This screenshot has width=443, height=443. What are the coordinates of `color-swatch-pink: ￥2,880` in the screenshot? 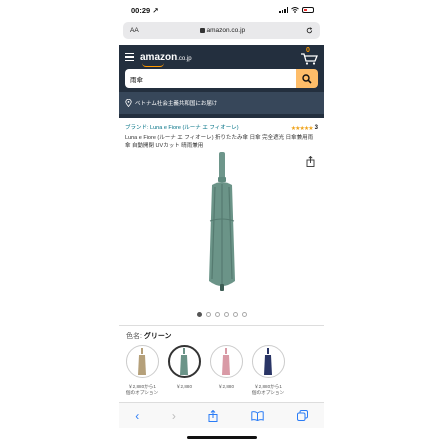 It's located at (226, 370).